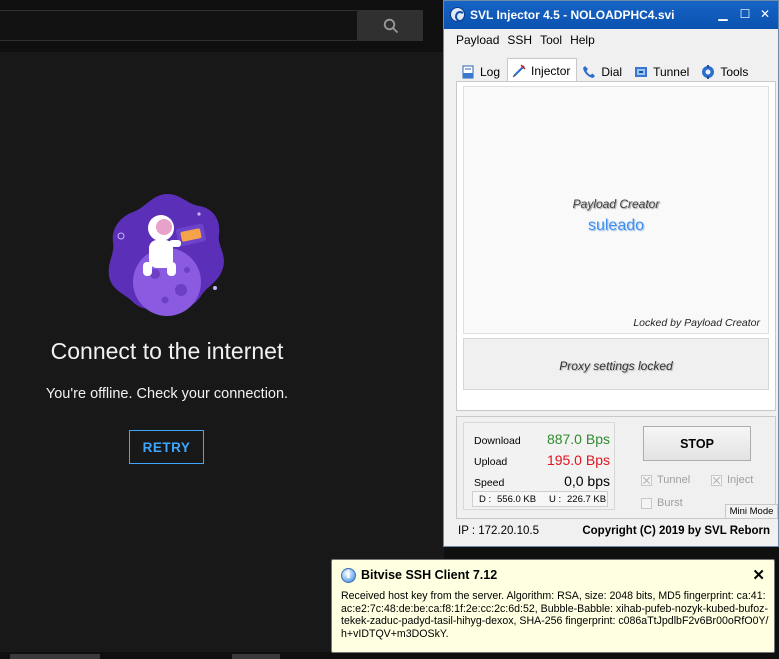 This screenshot has width=779, height=659. What do you see at coordinates (589, 72) in the screenshot?
I see `phone-icon` at bounding box center [589, 72].